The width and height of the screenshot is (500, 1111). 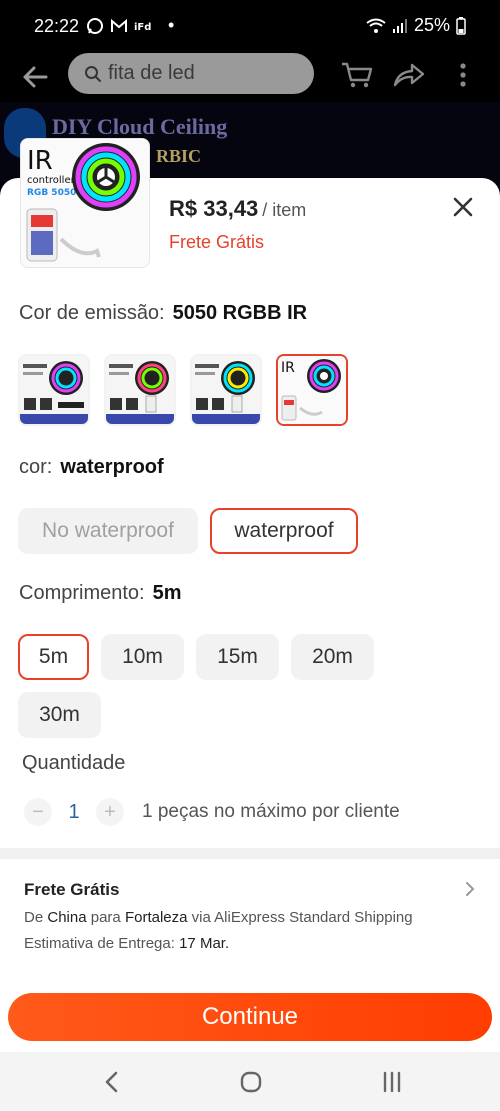 I want to click on search-bar, so click(x=191, y=73).